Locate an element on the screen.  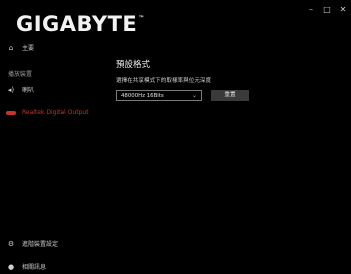
format-dropdown-value: 48000Hz 16Bits is located at coordinates (142, 95).